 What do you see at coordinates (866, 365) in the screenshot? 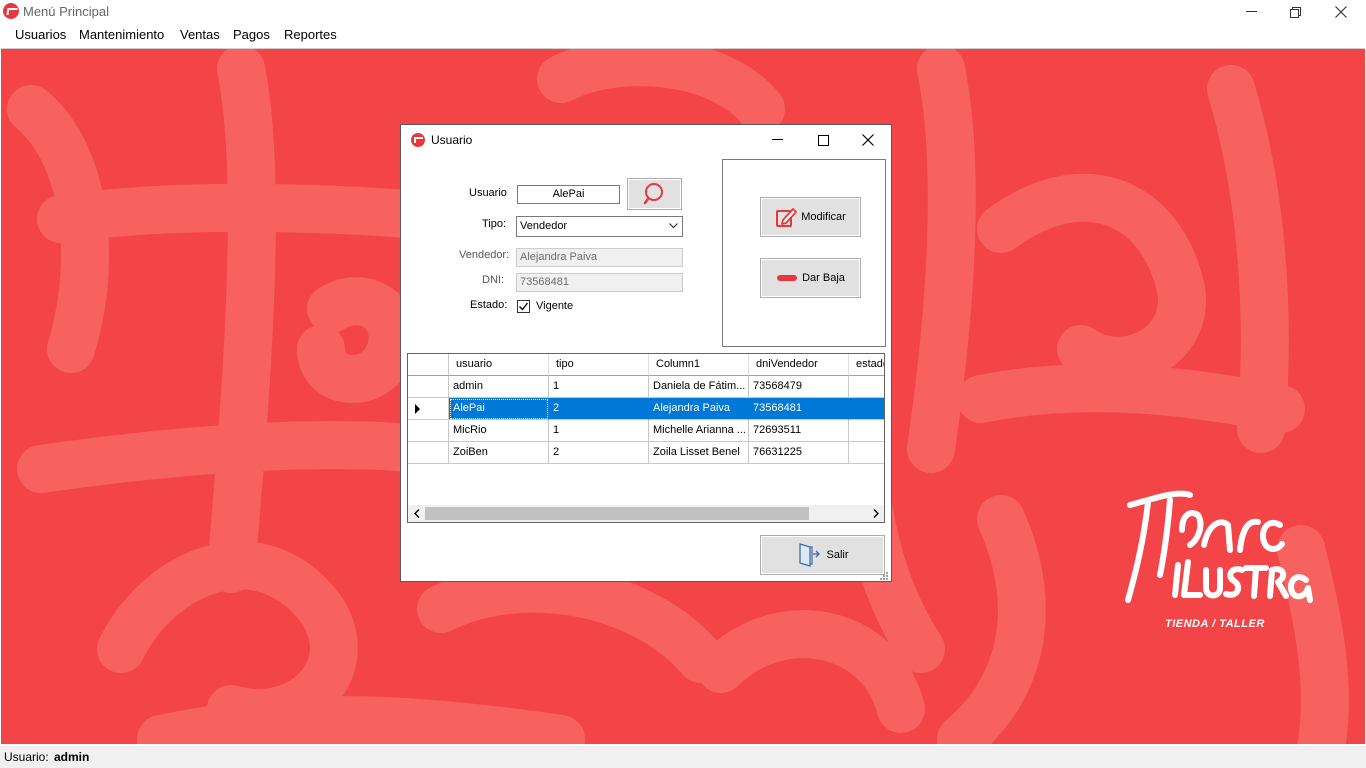
I see `column-header-estado: estado` at bounding box center [866, 365].